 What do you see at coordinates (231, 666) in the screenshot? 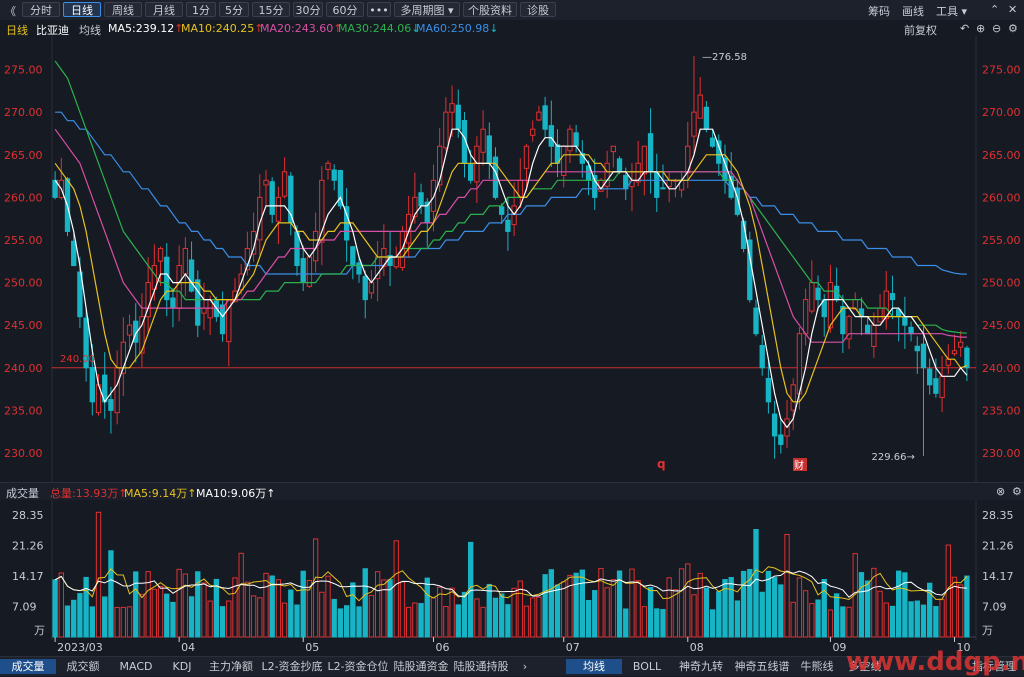
I see `bottom-tab-4: 主力净额` at bounding box center [231, 666].